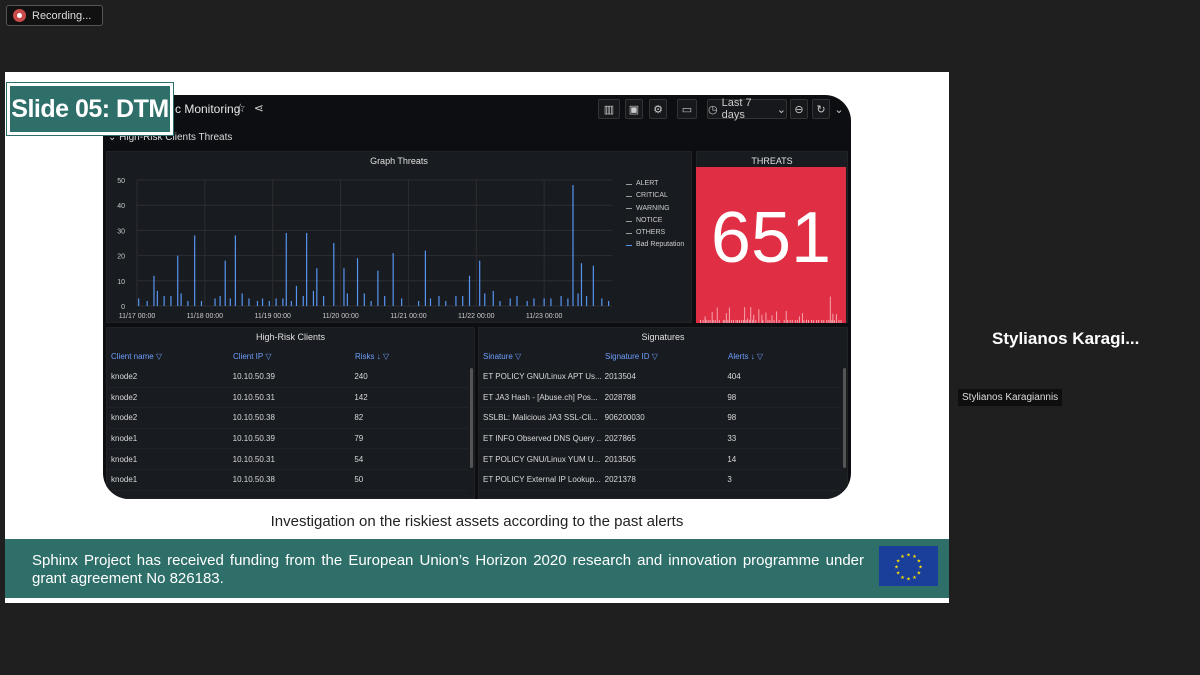 The width and height of the screenshot is (1200, 675). I want to click on threats-title: THREATS, so click(772, 161).